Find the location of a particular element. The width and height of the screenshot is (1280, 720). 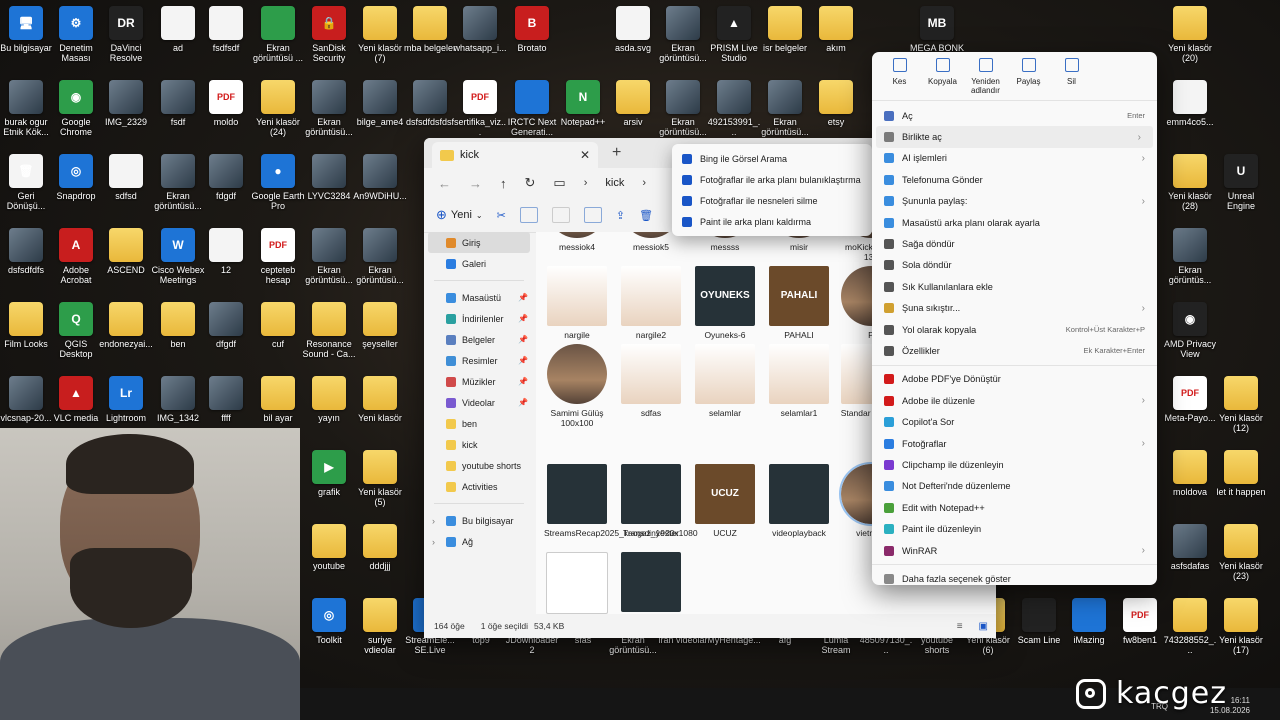

desktop-icon: ⚙ Denetim Masası is located at coordinates (76, 34).